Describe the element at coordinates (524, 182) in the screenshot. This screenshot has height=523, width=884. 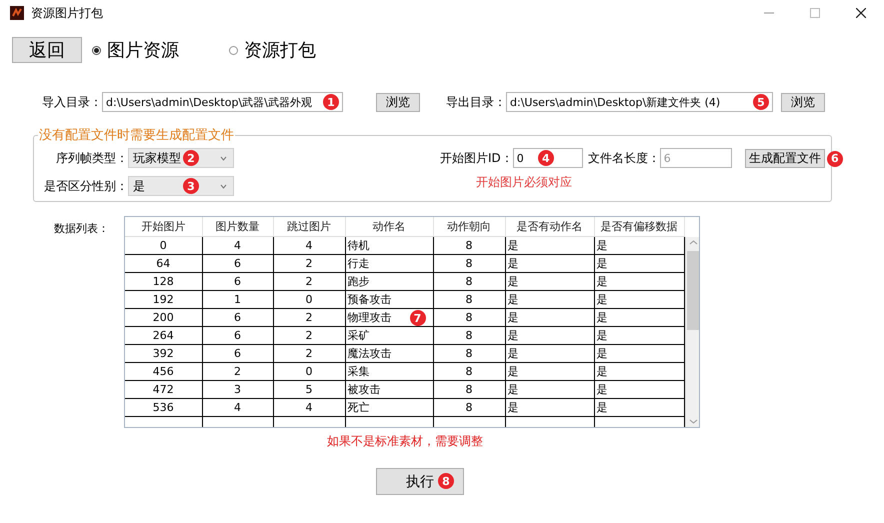
I see `hint-text: 开始图片必须对应` at that location.